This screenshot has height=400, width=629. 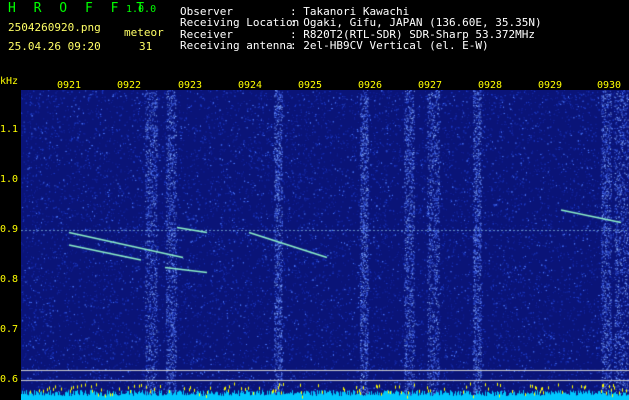 What do you see at coordinates (144, 32) in the screenshot?
I see `meteor-label: meteor` at bounding box center [144, 32].